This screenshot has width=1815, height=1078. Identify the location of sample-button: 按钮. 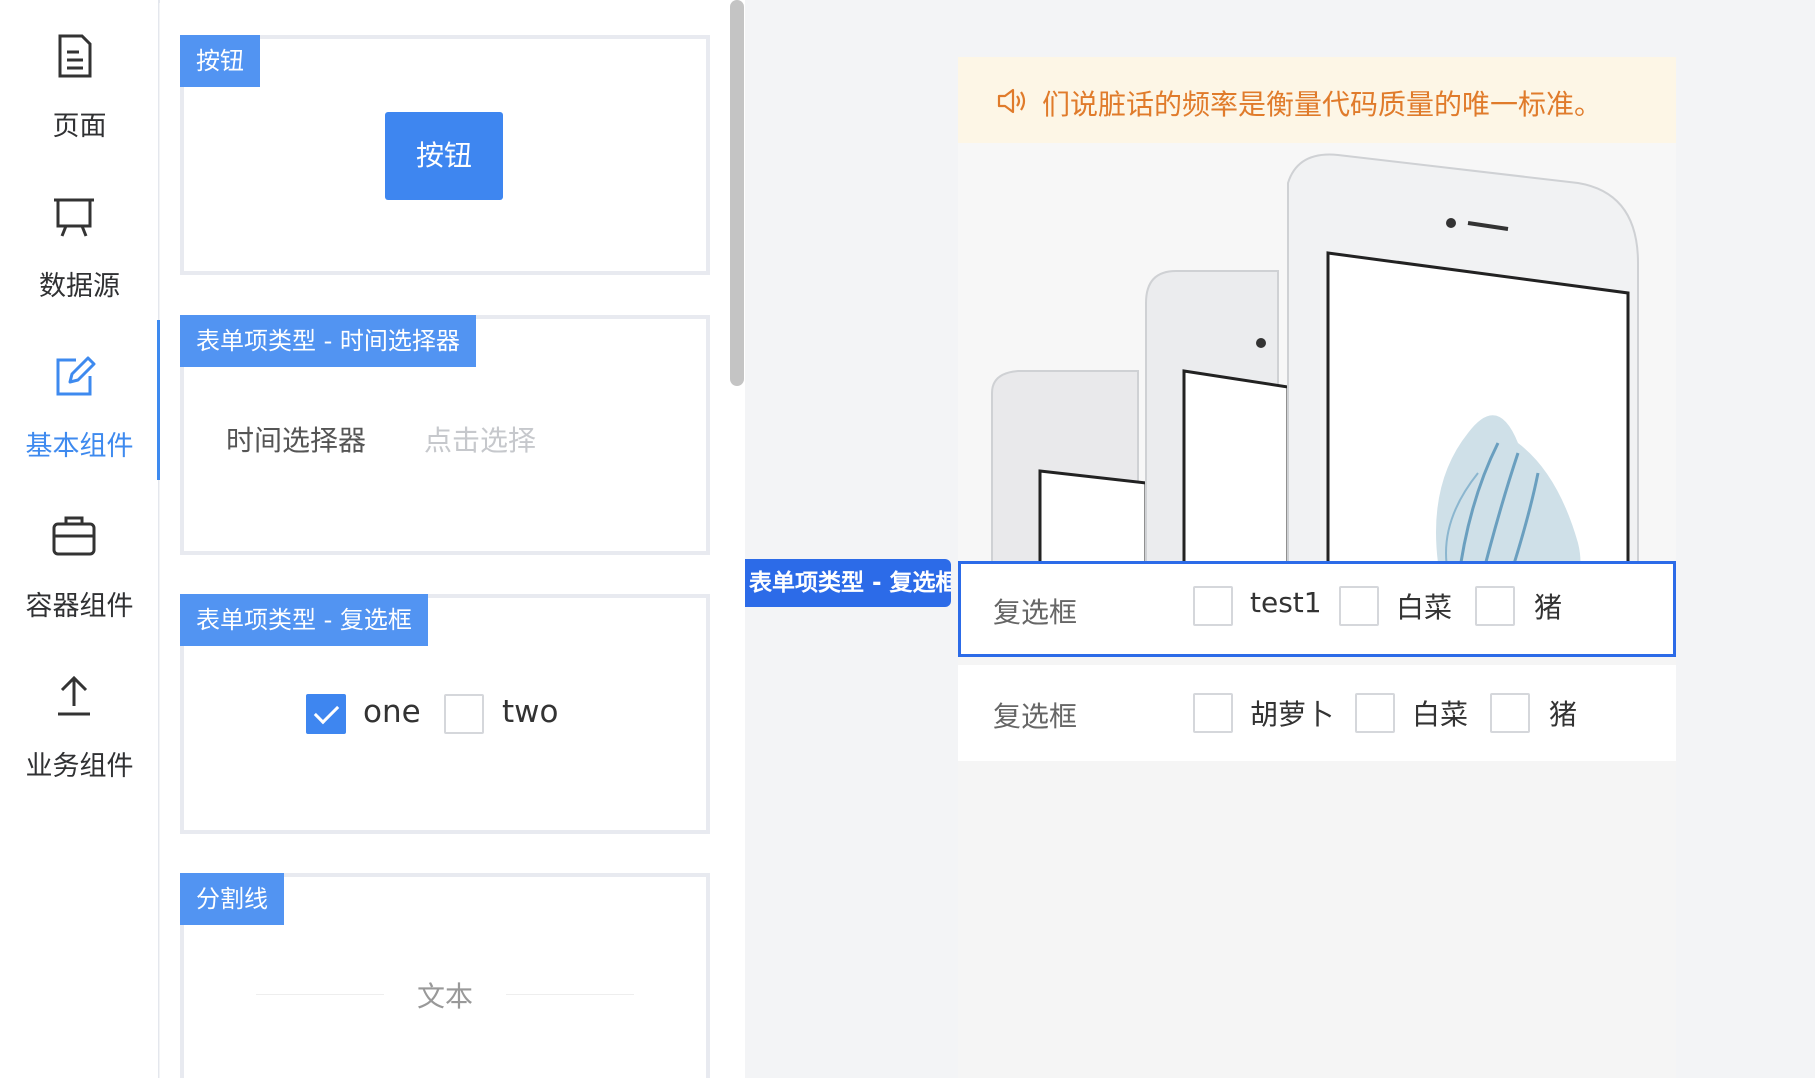
(444, 156).